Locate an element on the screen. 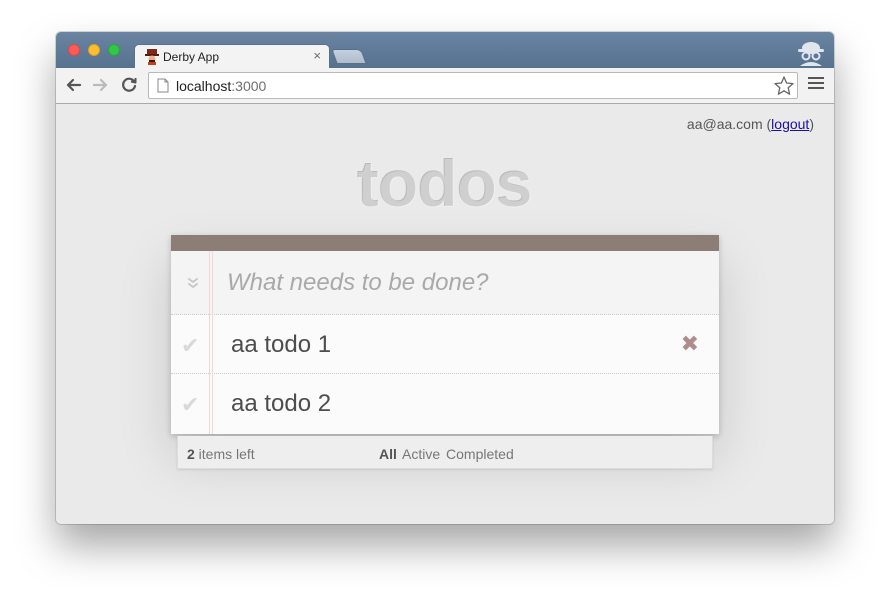 The image size is (890, 605). title-bar: Derby App × is located at coordinates (445, 50).